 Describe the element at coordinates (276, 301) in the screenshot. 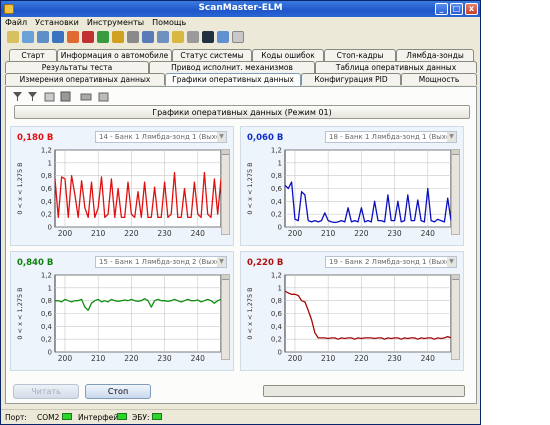

I see `y-tick-label: 0,8` at that location.